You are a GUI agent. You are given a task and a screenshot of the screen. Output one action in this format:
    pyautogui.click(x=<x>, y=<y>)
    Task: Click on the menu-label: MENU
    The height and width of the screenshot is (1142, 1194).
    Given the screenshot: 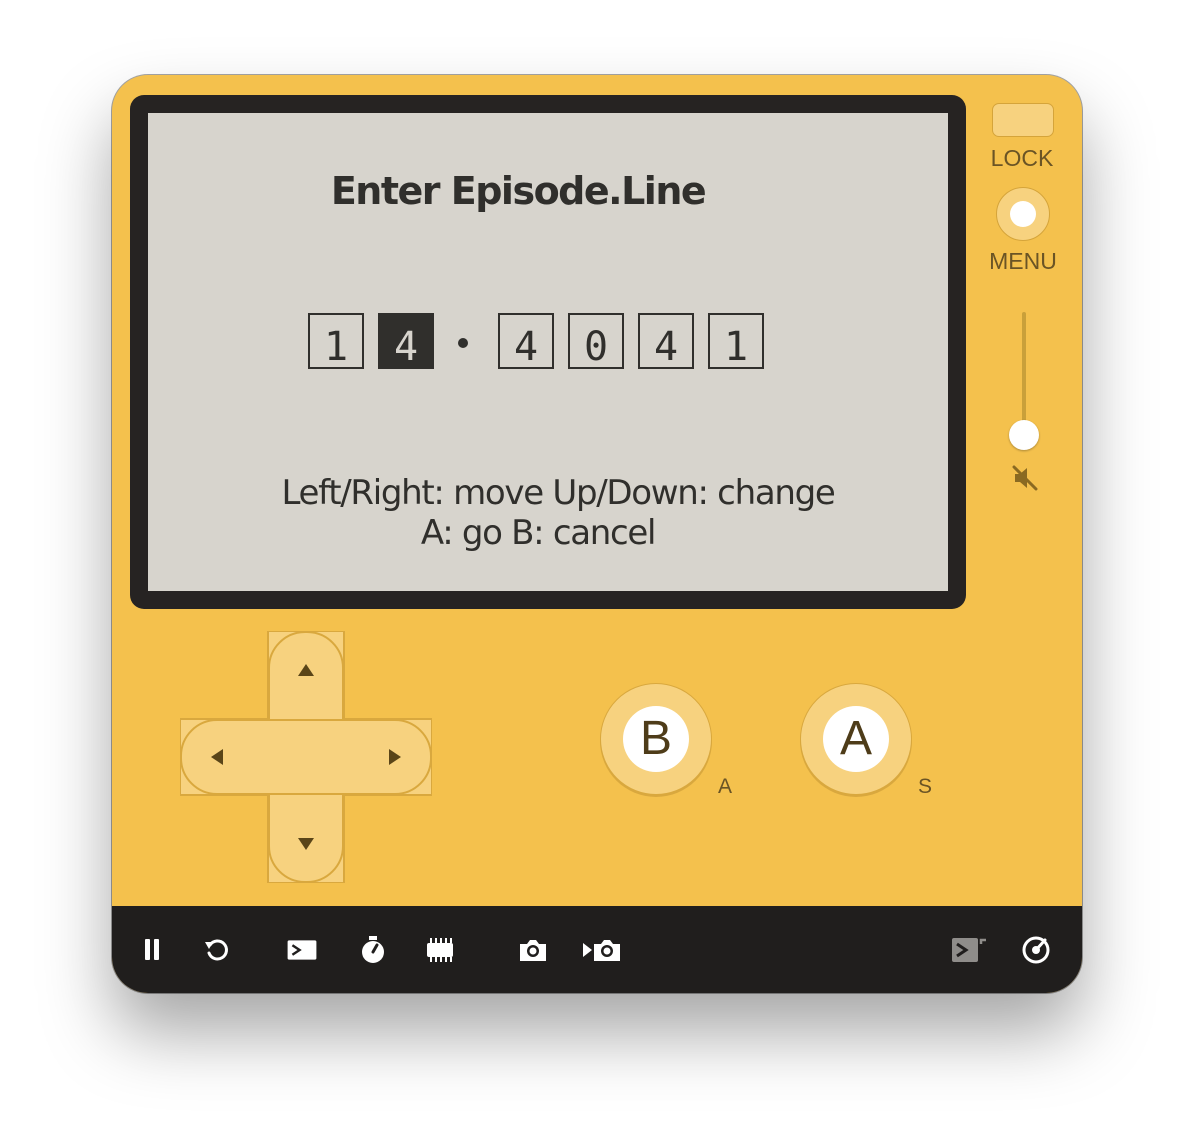 What is the action you would take?
    pyautogui.click(x=1023, y=261)
    